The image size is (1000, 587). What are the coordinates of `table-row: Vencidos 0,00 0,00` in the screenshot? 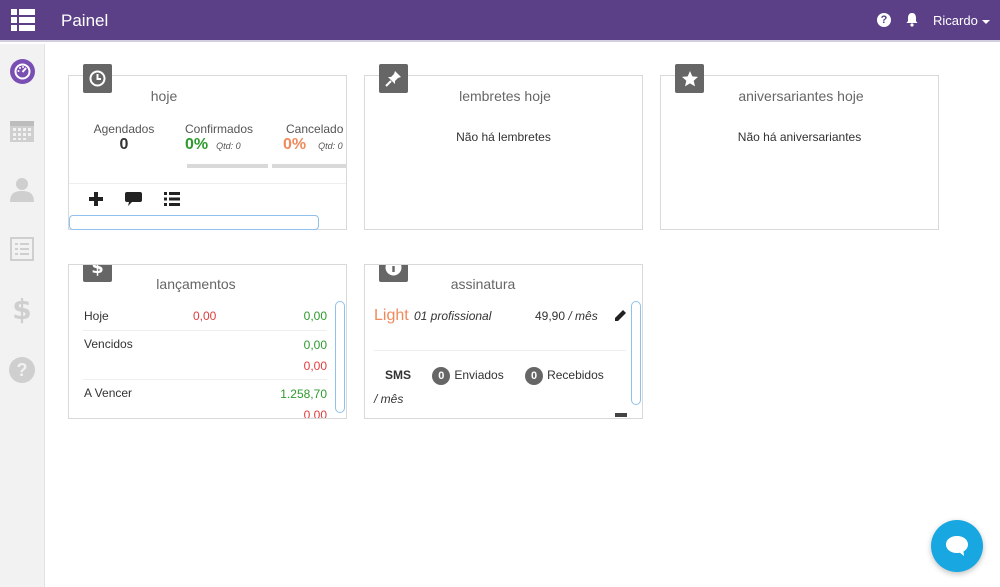 It's located at (205, 355).